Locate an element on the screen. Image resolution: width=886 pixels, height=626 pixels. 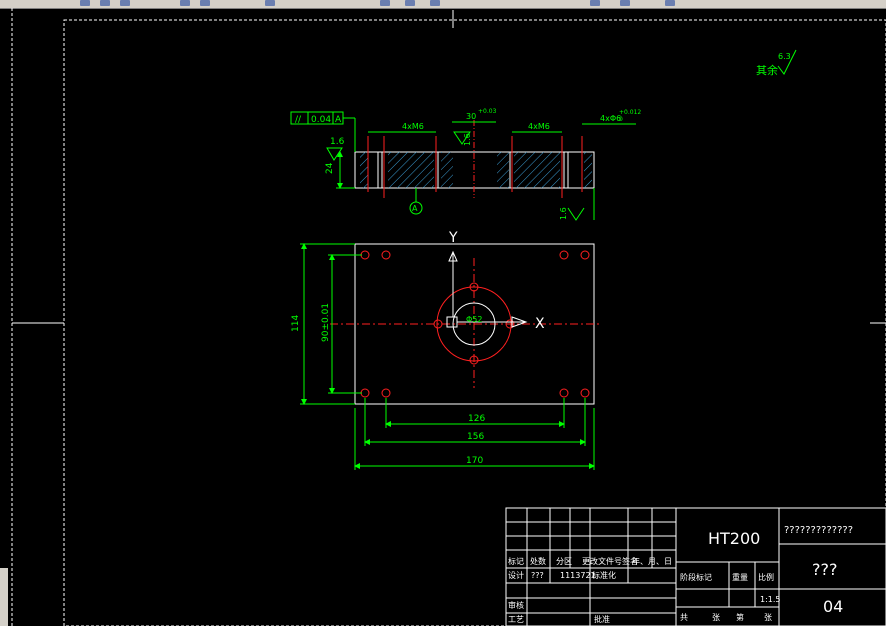
side-scrollbar is located at coordinates (4, 597).